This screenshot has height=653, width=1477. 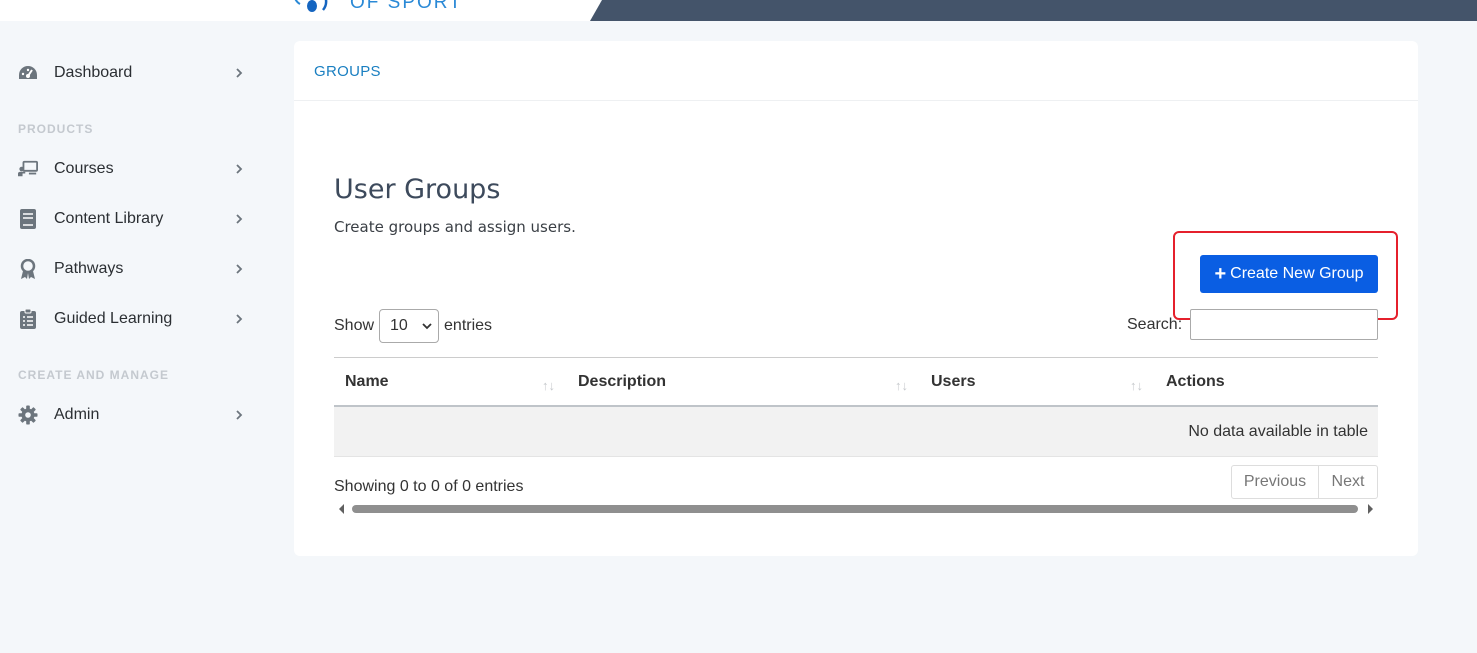 What do you see at coordinates (399, 325) in the screenshot?
I see `page-size-value: 10` at bounding box center [399, 325].